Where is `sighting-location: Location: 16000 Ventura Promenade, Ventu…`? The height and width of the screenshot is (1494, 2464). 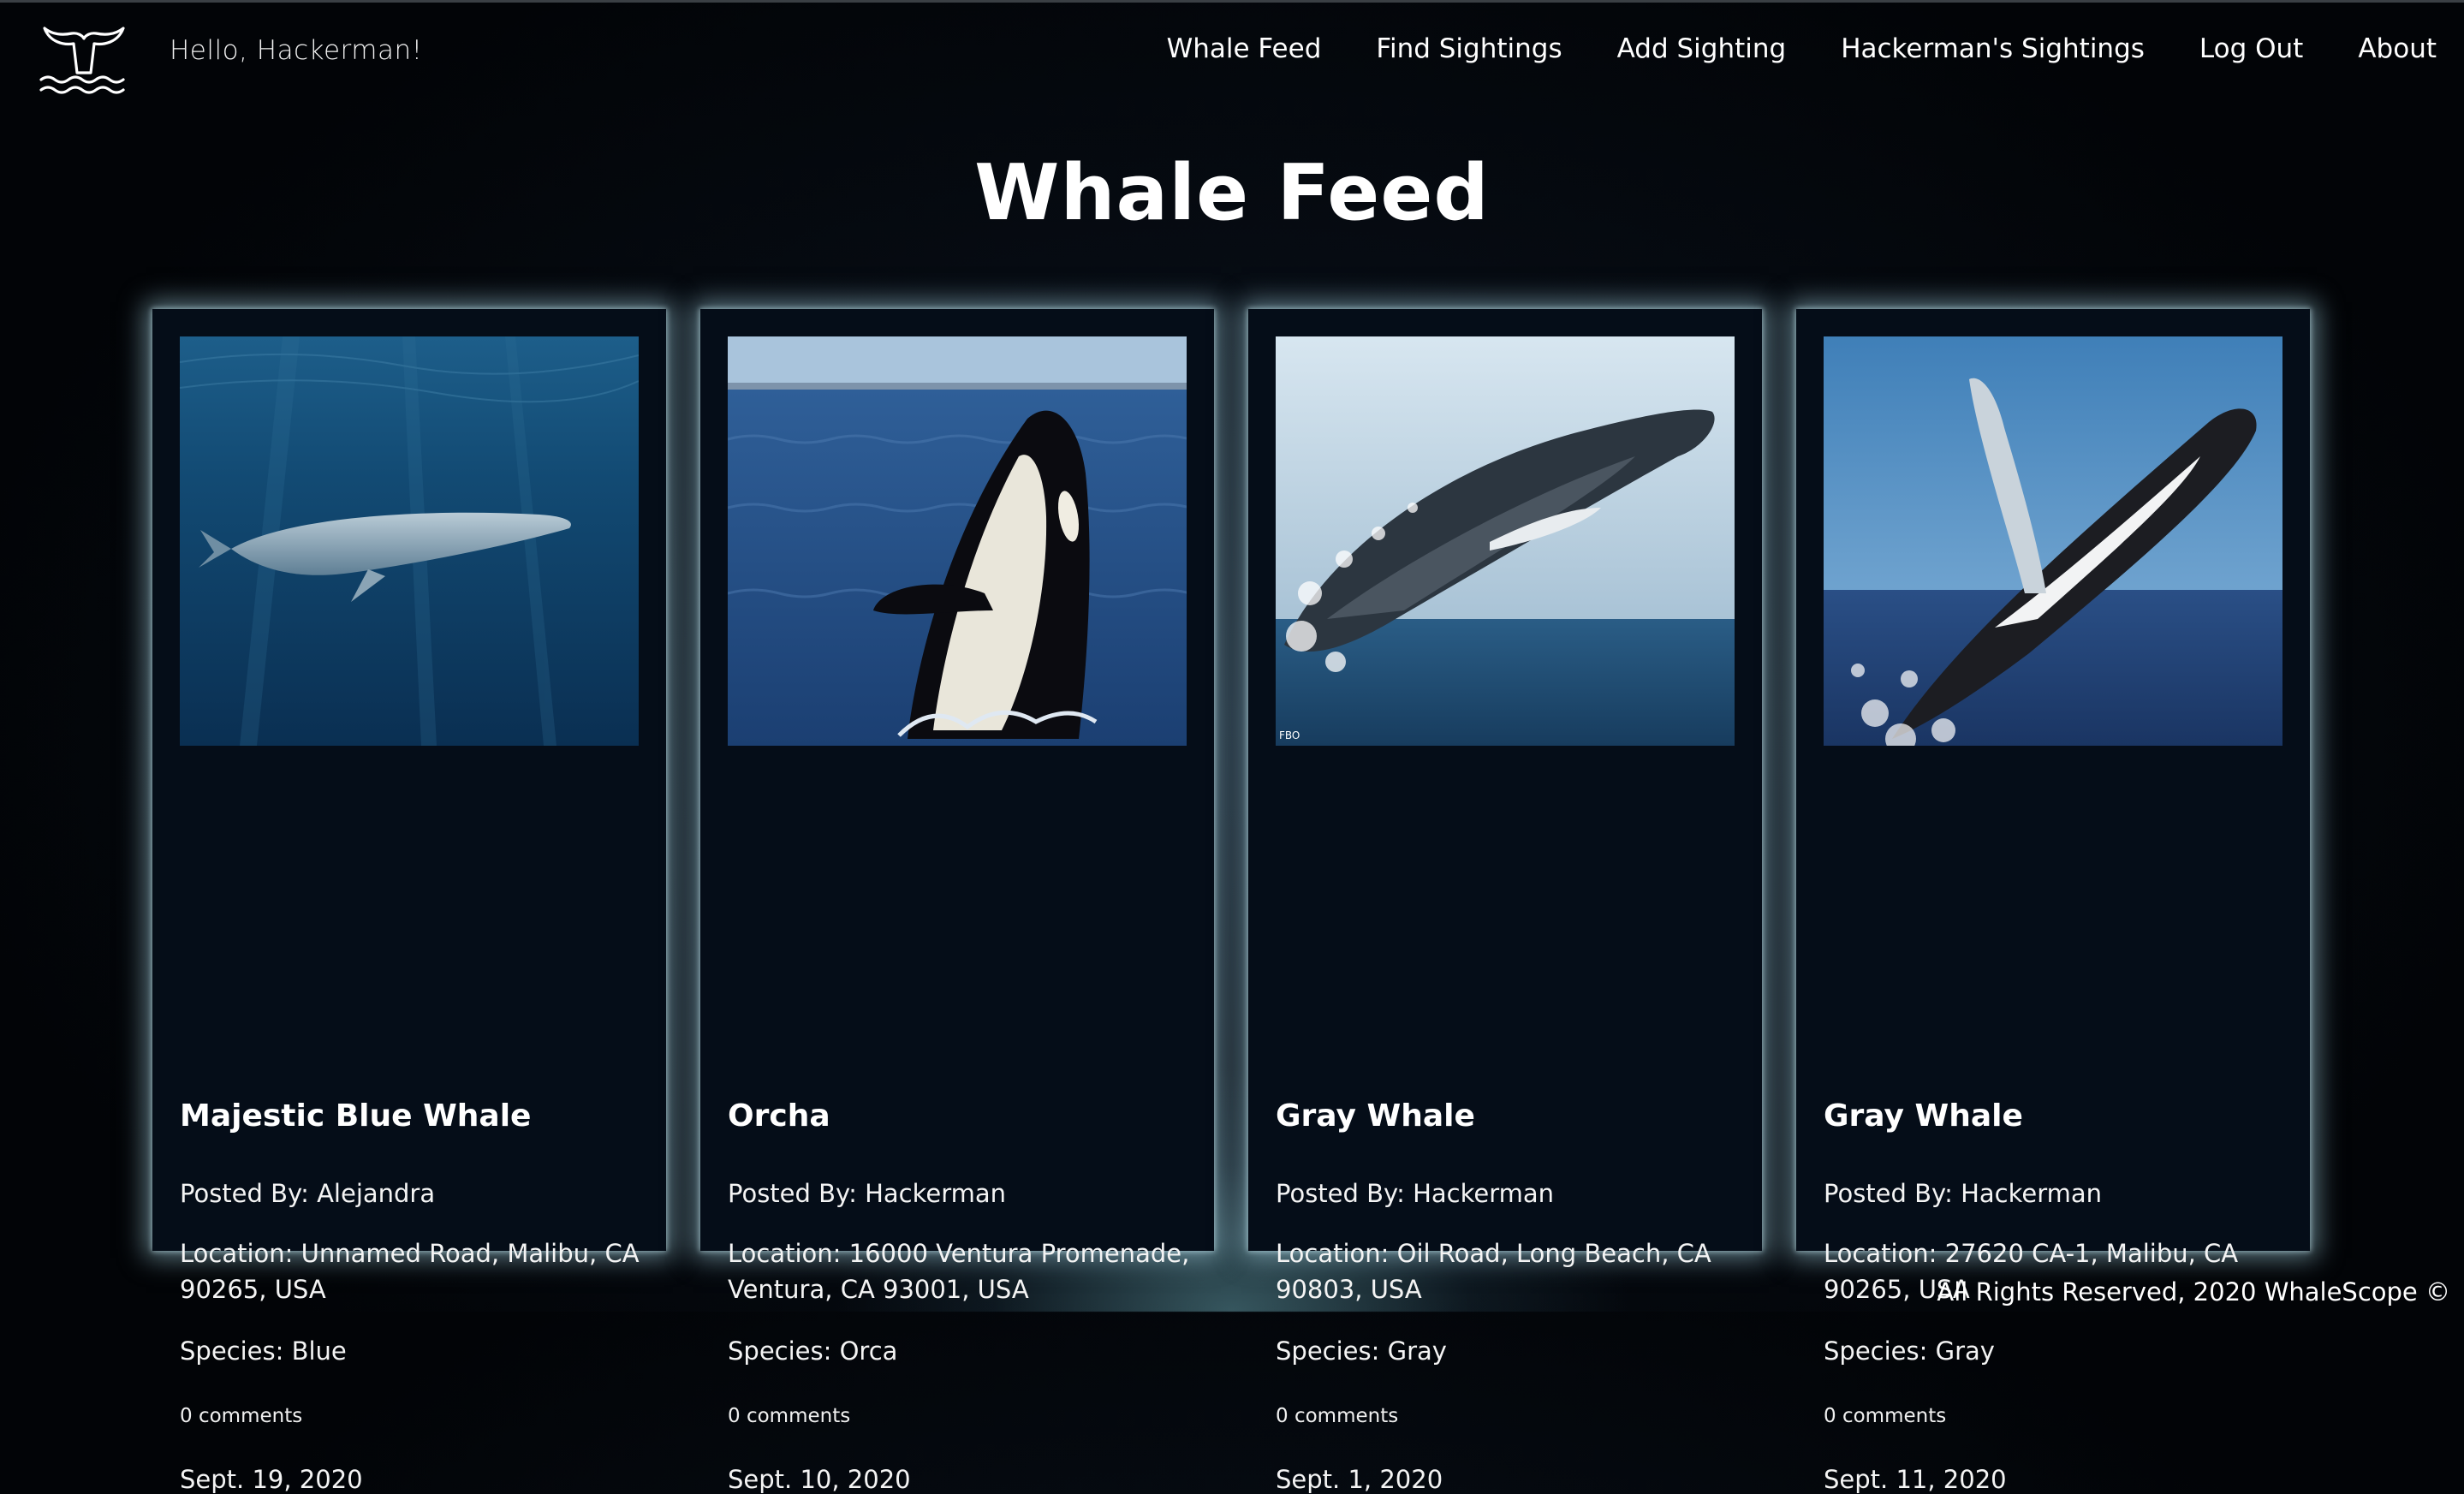
sighting-location: Location: 16000 Ventura Promenade, Ventu… is located at coordinates (959, 1271).